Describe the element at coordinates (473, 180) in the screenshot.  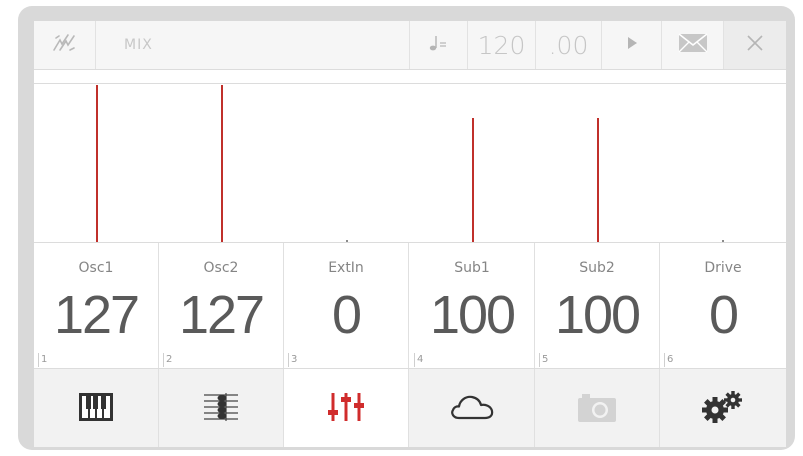
I see `meter-sub1` at that location.